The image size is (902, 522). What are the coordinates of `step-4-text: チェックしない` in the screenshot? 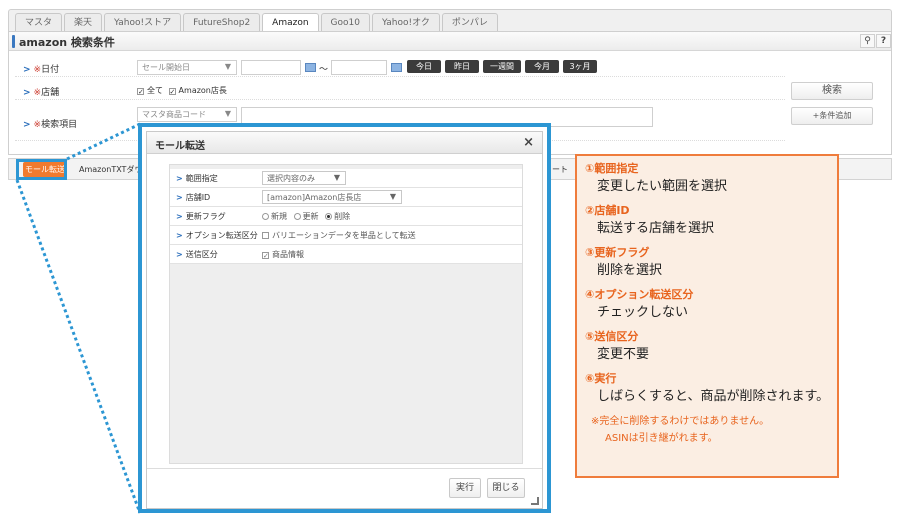 It's located at (643, 312).